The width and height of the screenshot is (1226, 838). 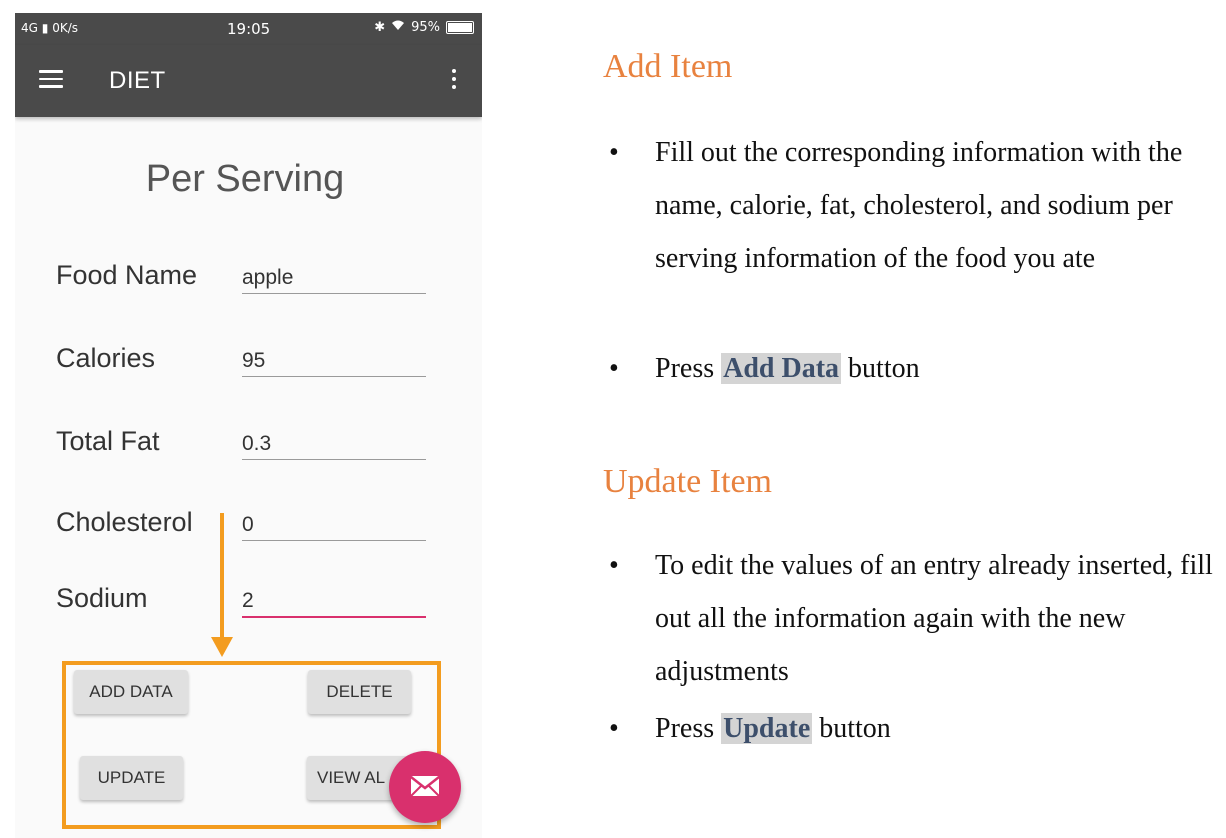 What do you see at coordinates (334, 278) in the screenshot?
I see `food-name-input` at bounding box center [334, 278].